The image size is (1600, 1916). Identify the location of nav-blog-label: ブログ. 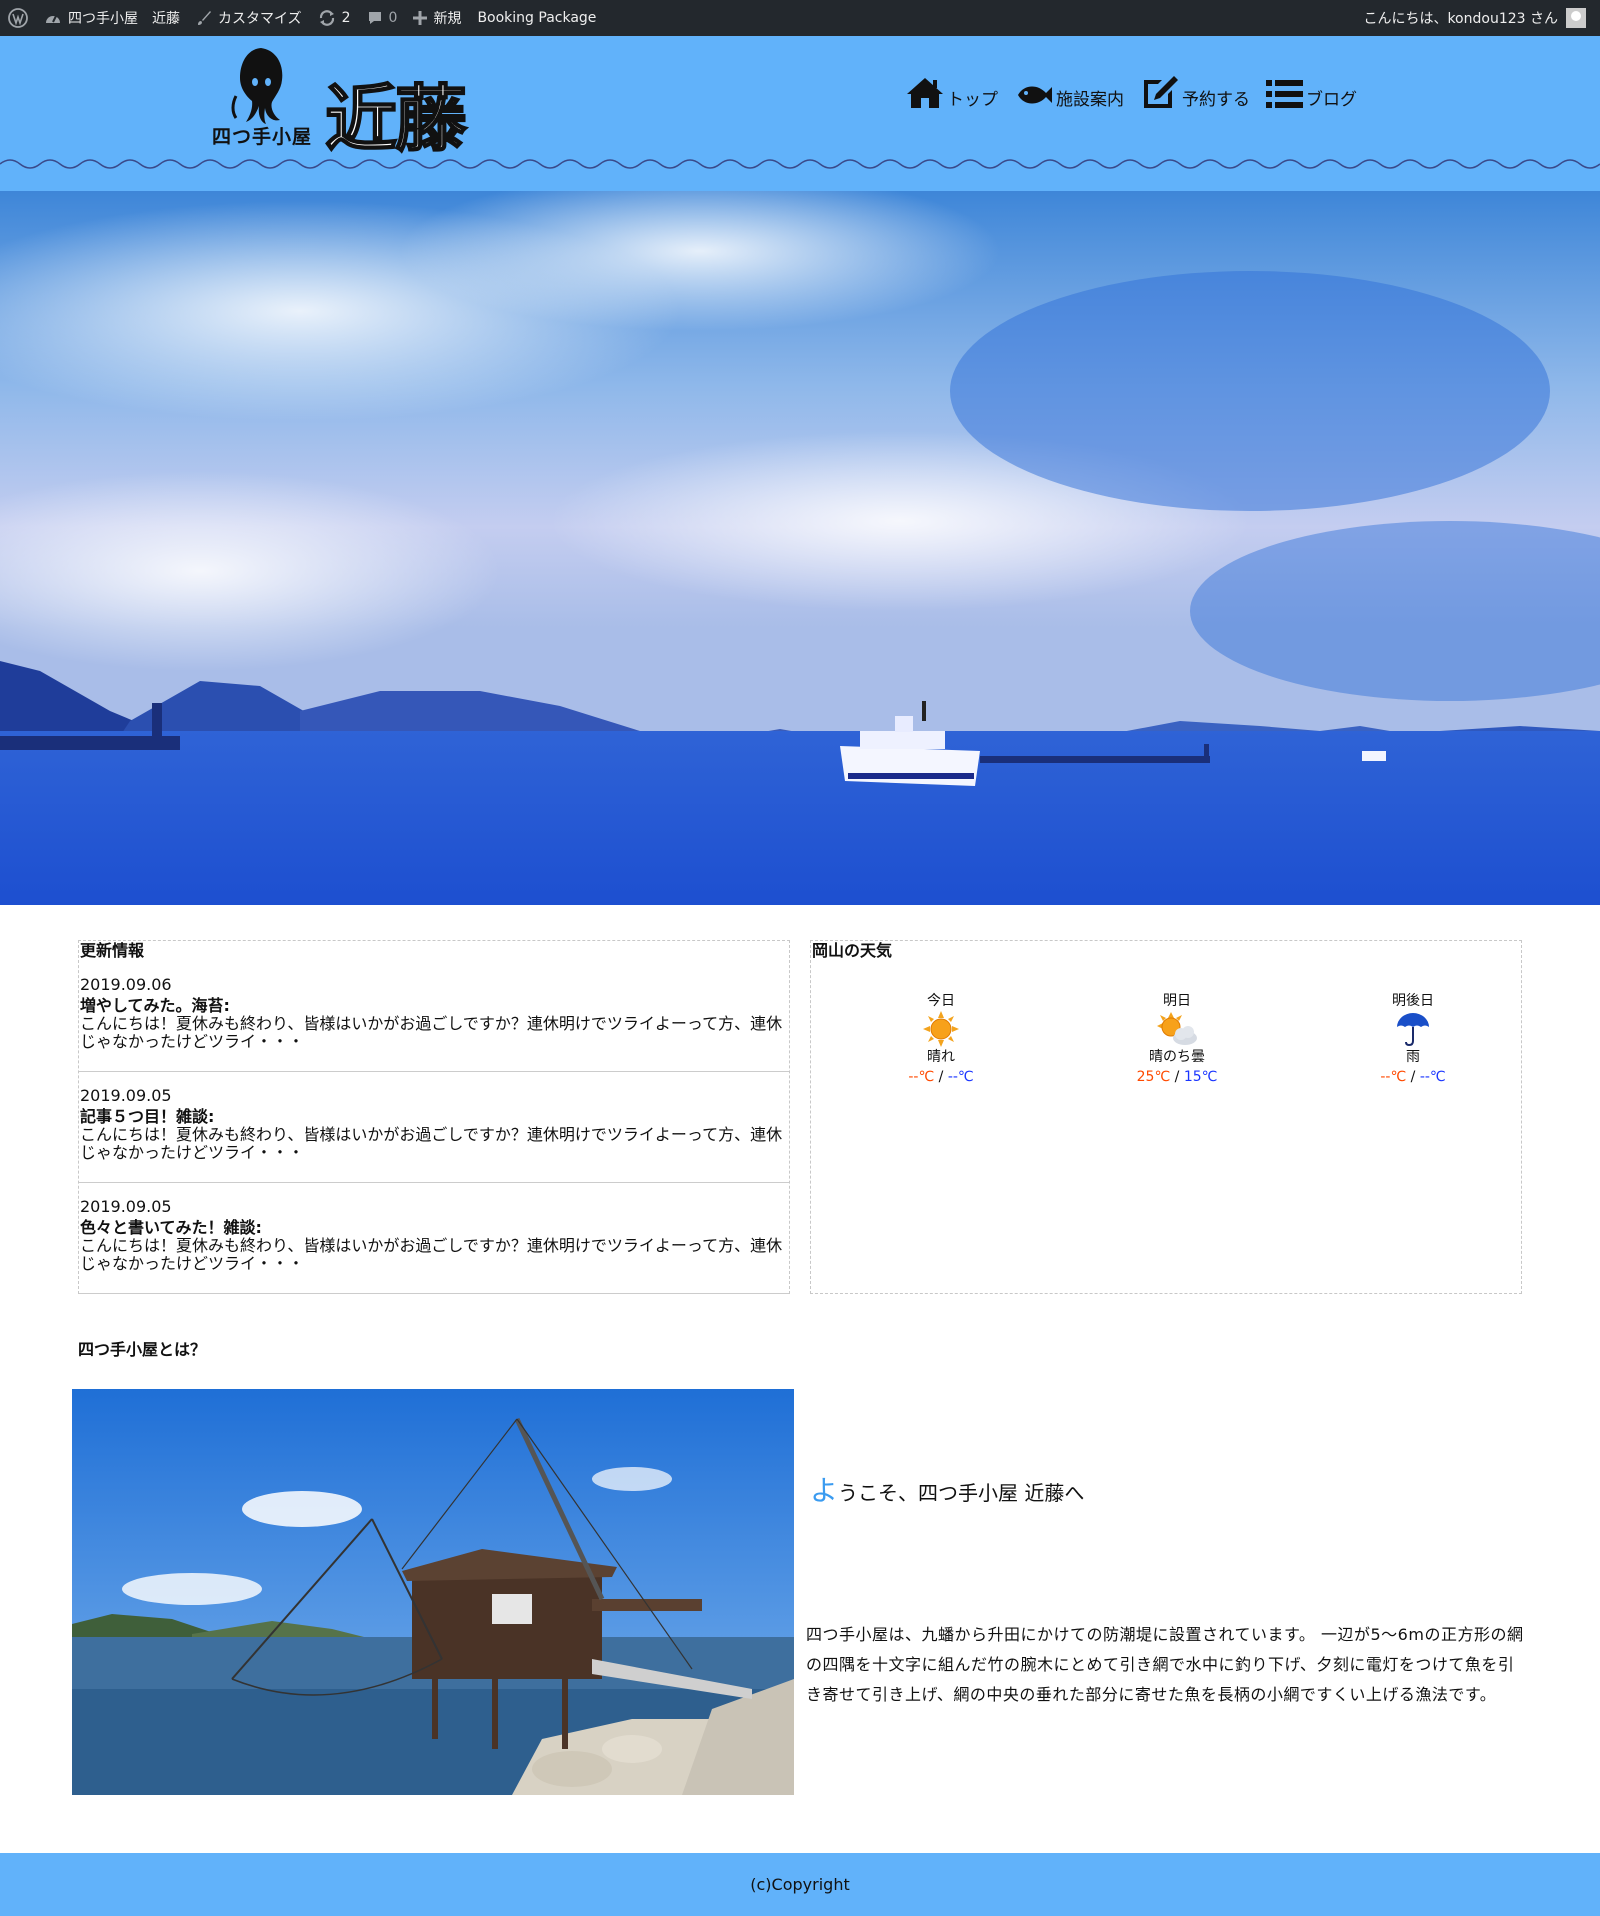
(1331, 100).